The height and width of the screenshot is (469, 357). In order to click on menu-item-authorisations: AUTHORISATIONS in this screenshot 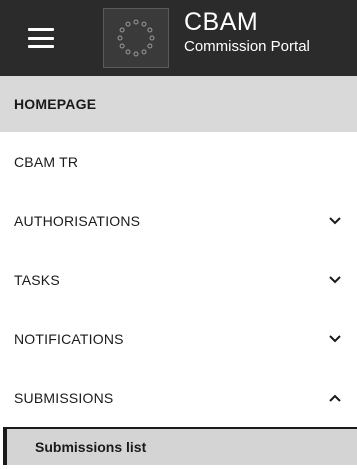, I will do `click(178, 220)`.